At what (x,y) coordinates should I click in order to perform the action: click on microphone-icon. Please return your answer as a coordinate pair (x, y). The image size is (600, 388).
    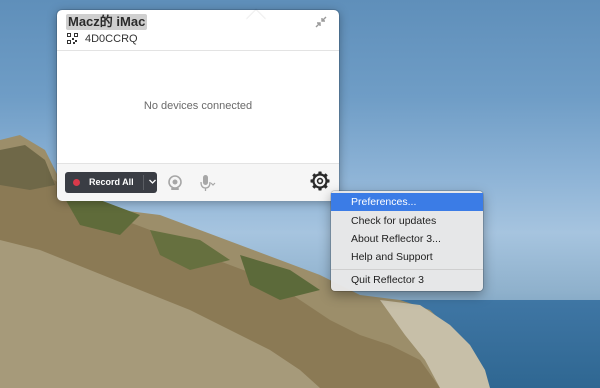
    Looking at the image, I should click on (208, 183).